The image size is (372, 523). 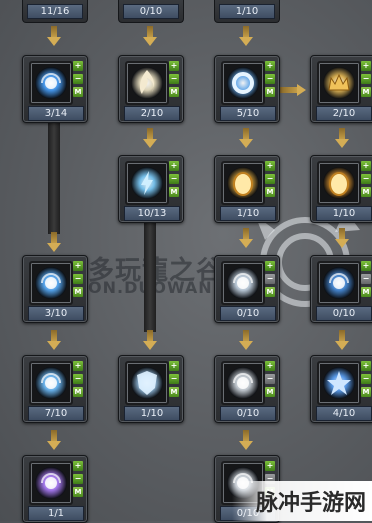 I want to click on orb-purple-skill-icon, so click(x=51, y=483).